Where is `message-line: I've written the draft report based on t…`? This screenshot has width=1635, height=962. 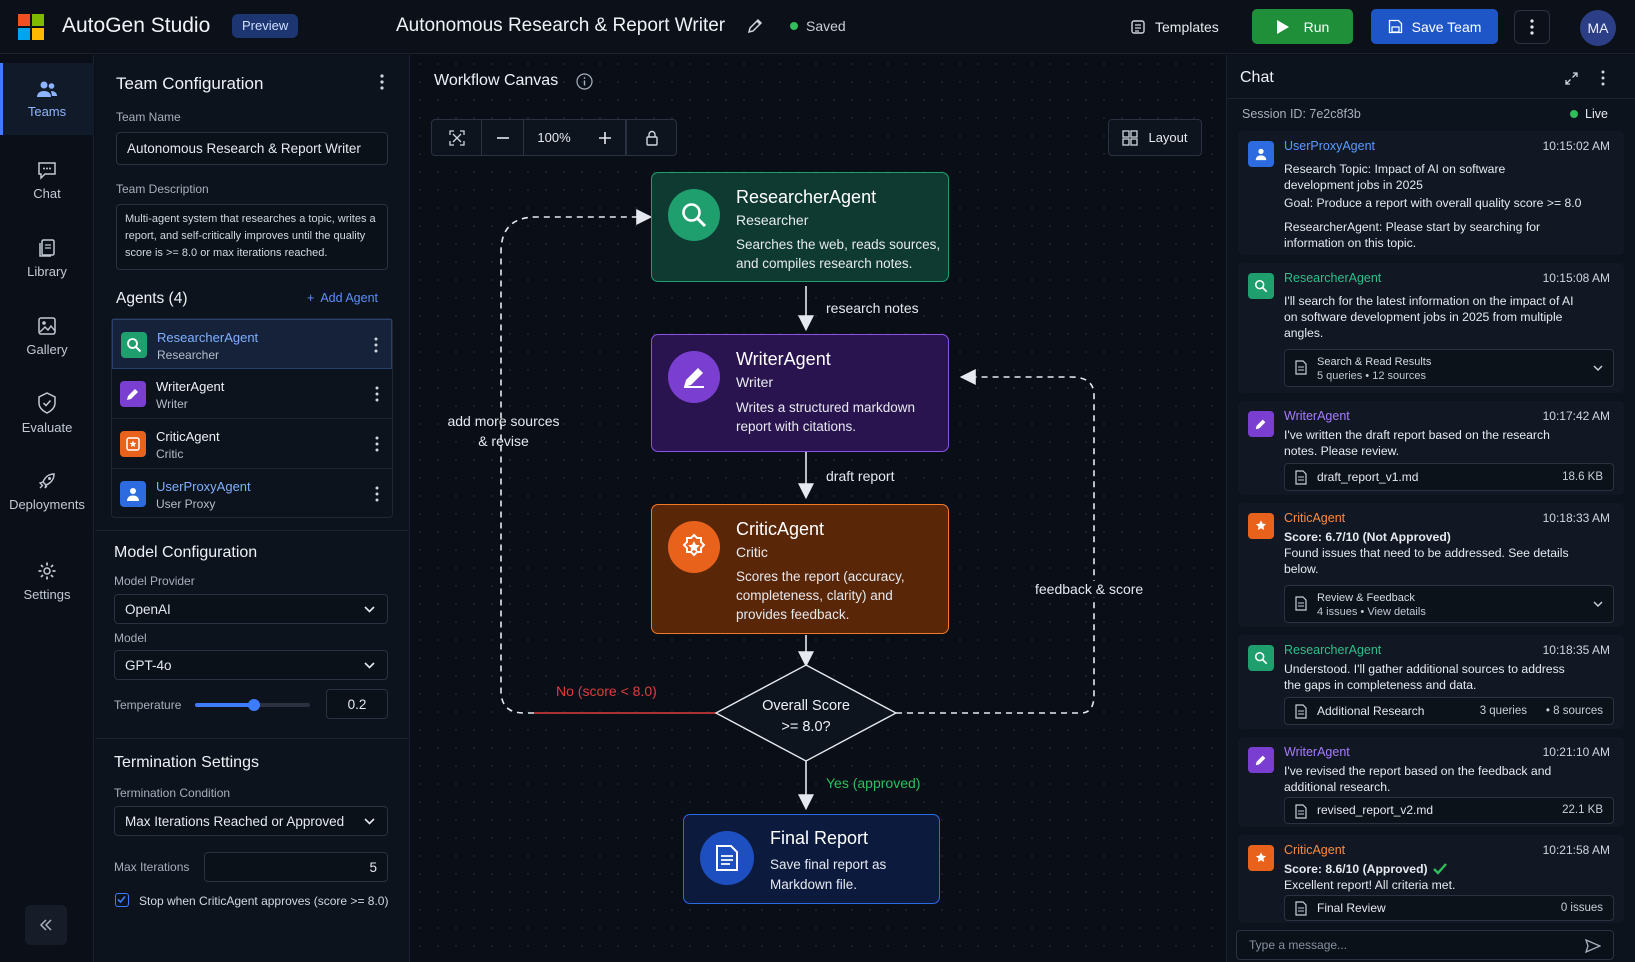
message-line: I've written the draft report based on t… is located at coordinates (1417, 435).